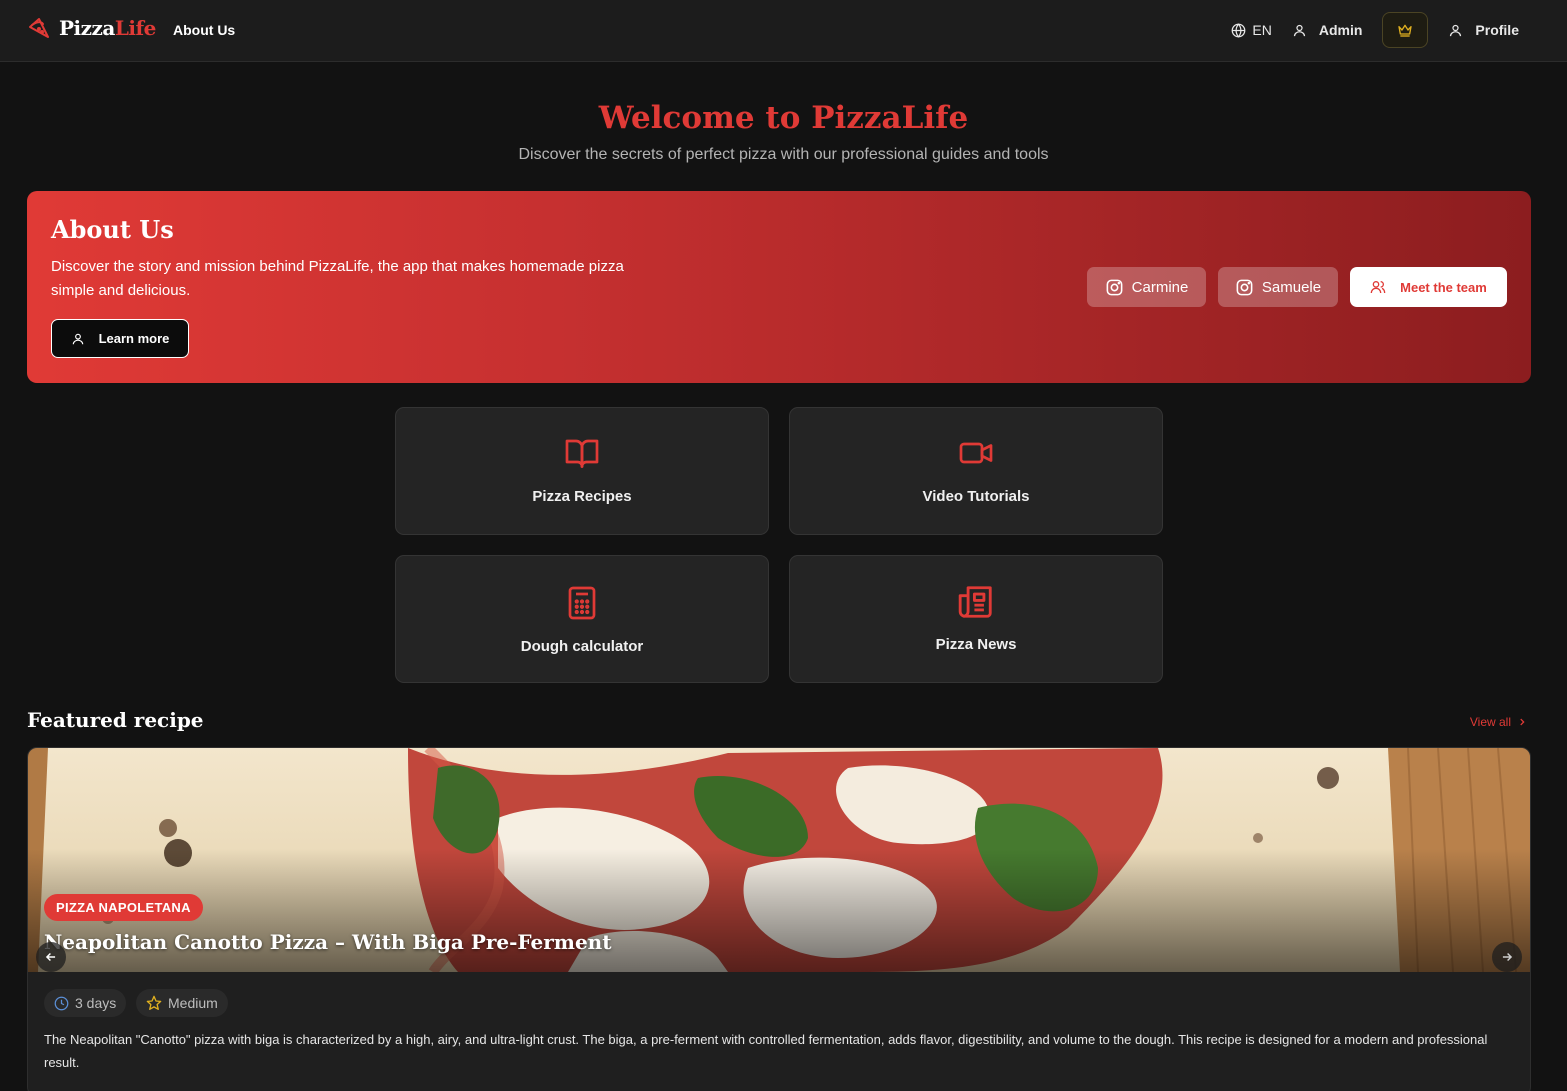  I want to click on view-all-label: View all, so click(1490, 722).